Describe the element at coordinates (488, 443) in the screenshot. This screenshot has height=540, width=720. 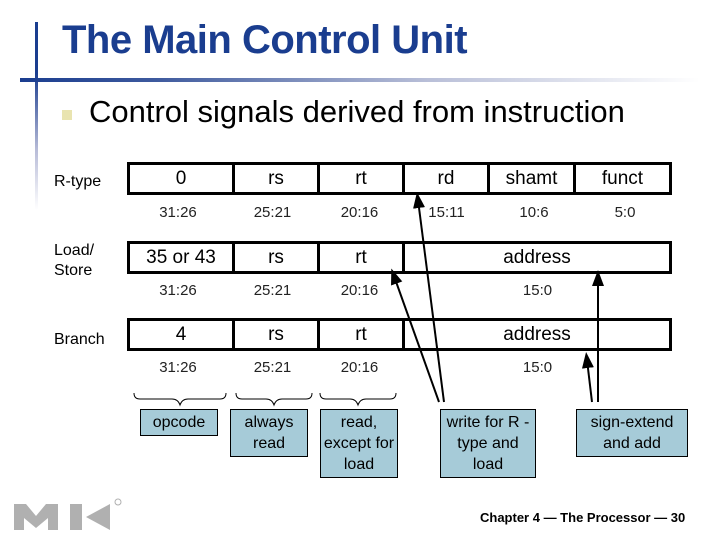
I see `note-write-rtype-load: write for R -type and load` at that location.